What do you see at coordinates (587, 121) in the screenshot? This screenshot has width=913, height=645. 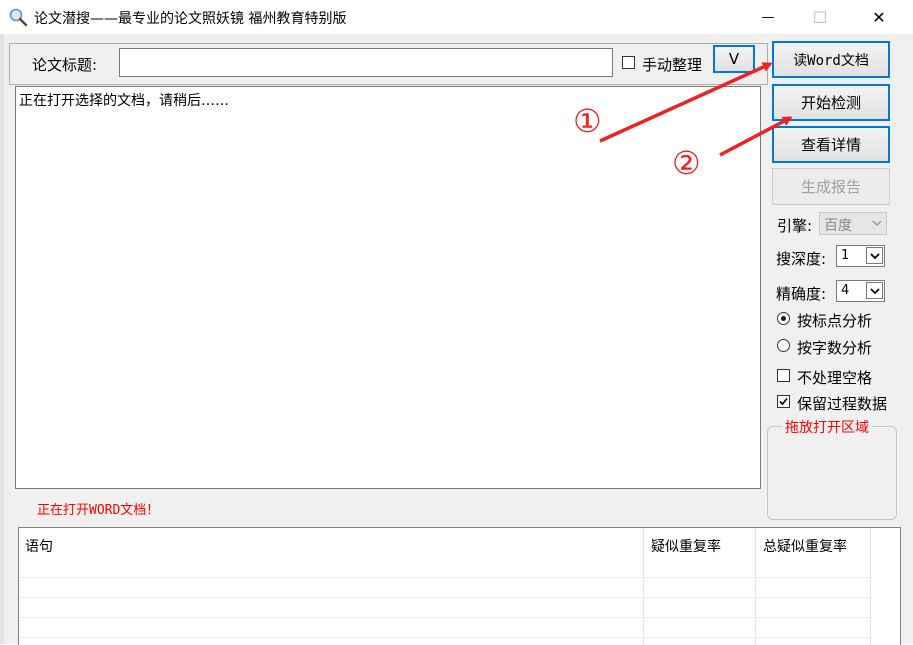 I see `annotation-number-1: ①` at bounding box center [587, 121].